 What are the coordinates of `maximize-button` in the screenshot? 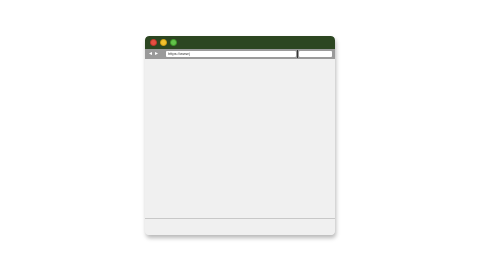 It's located at (173, 42).